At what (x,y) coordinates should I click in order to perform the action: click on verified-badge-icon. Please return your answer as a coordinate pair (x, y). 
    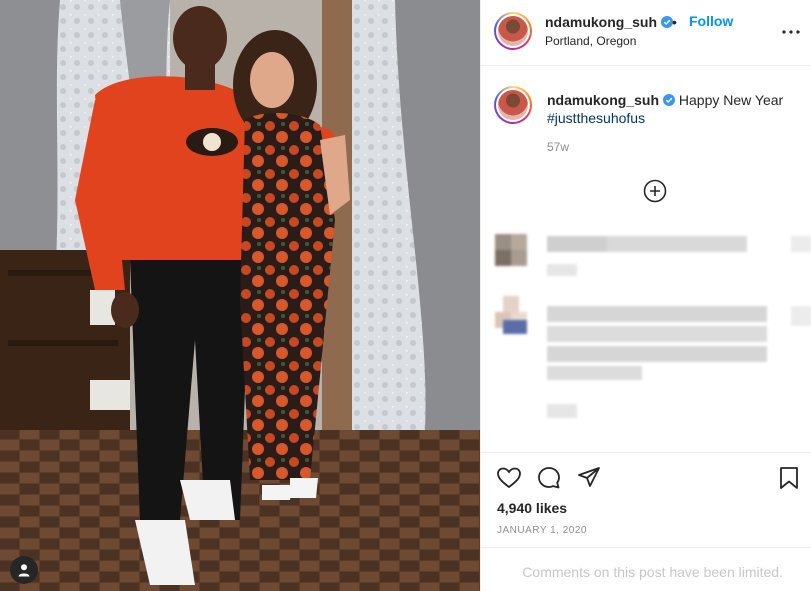
    Looking at the image, I should click on (669, 100).